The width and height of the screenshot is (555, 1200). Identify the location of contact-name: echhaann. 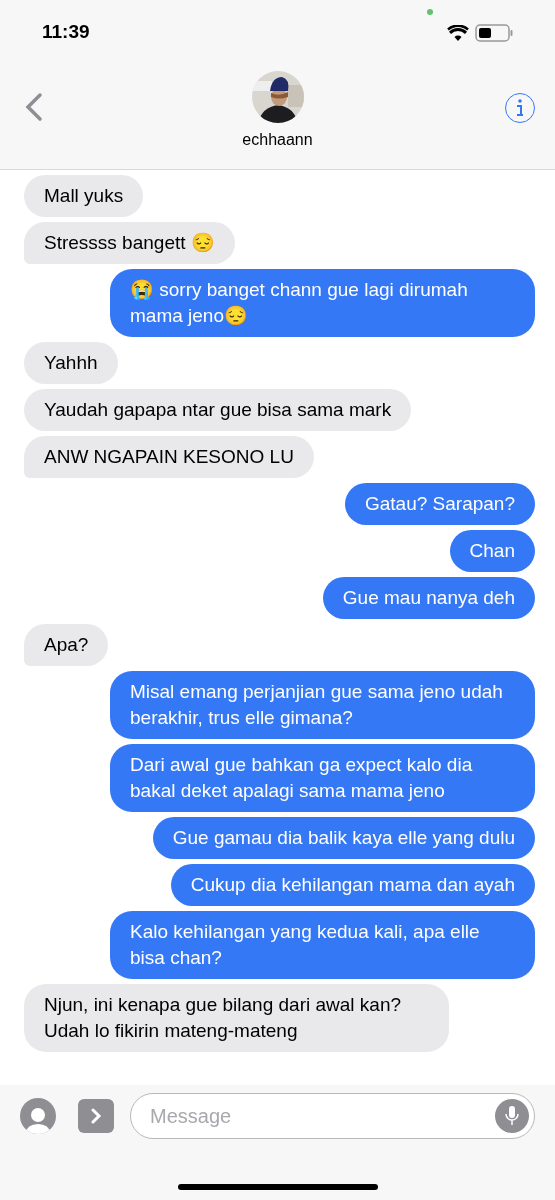
(277, 140).